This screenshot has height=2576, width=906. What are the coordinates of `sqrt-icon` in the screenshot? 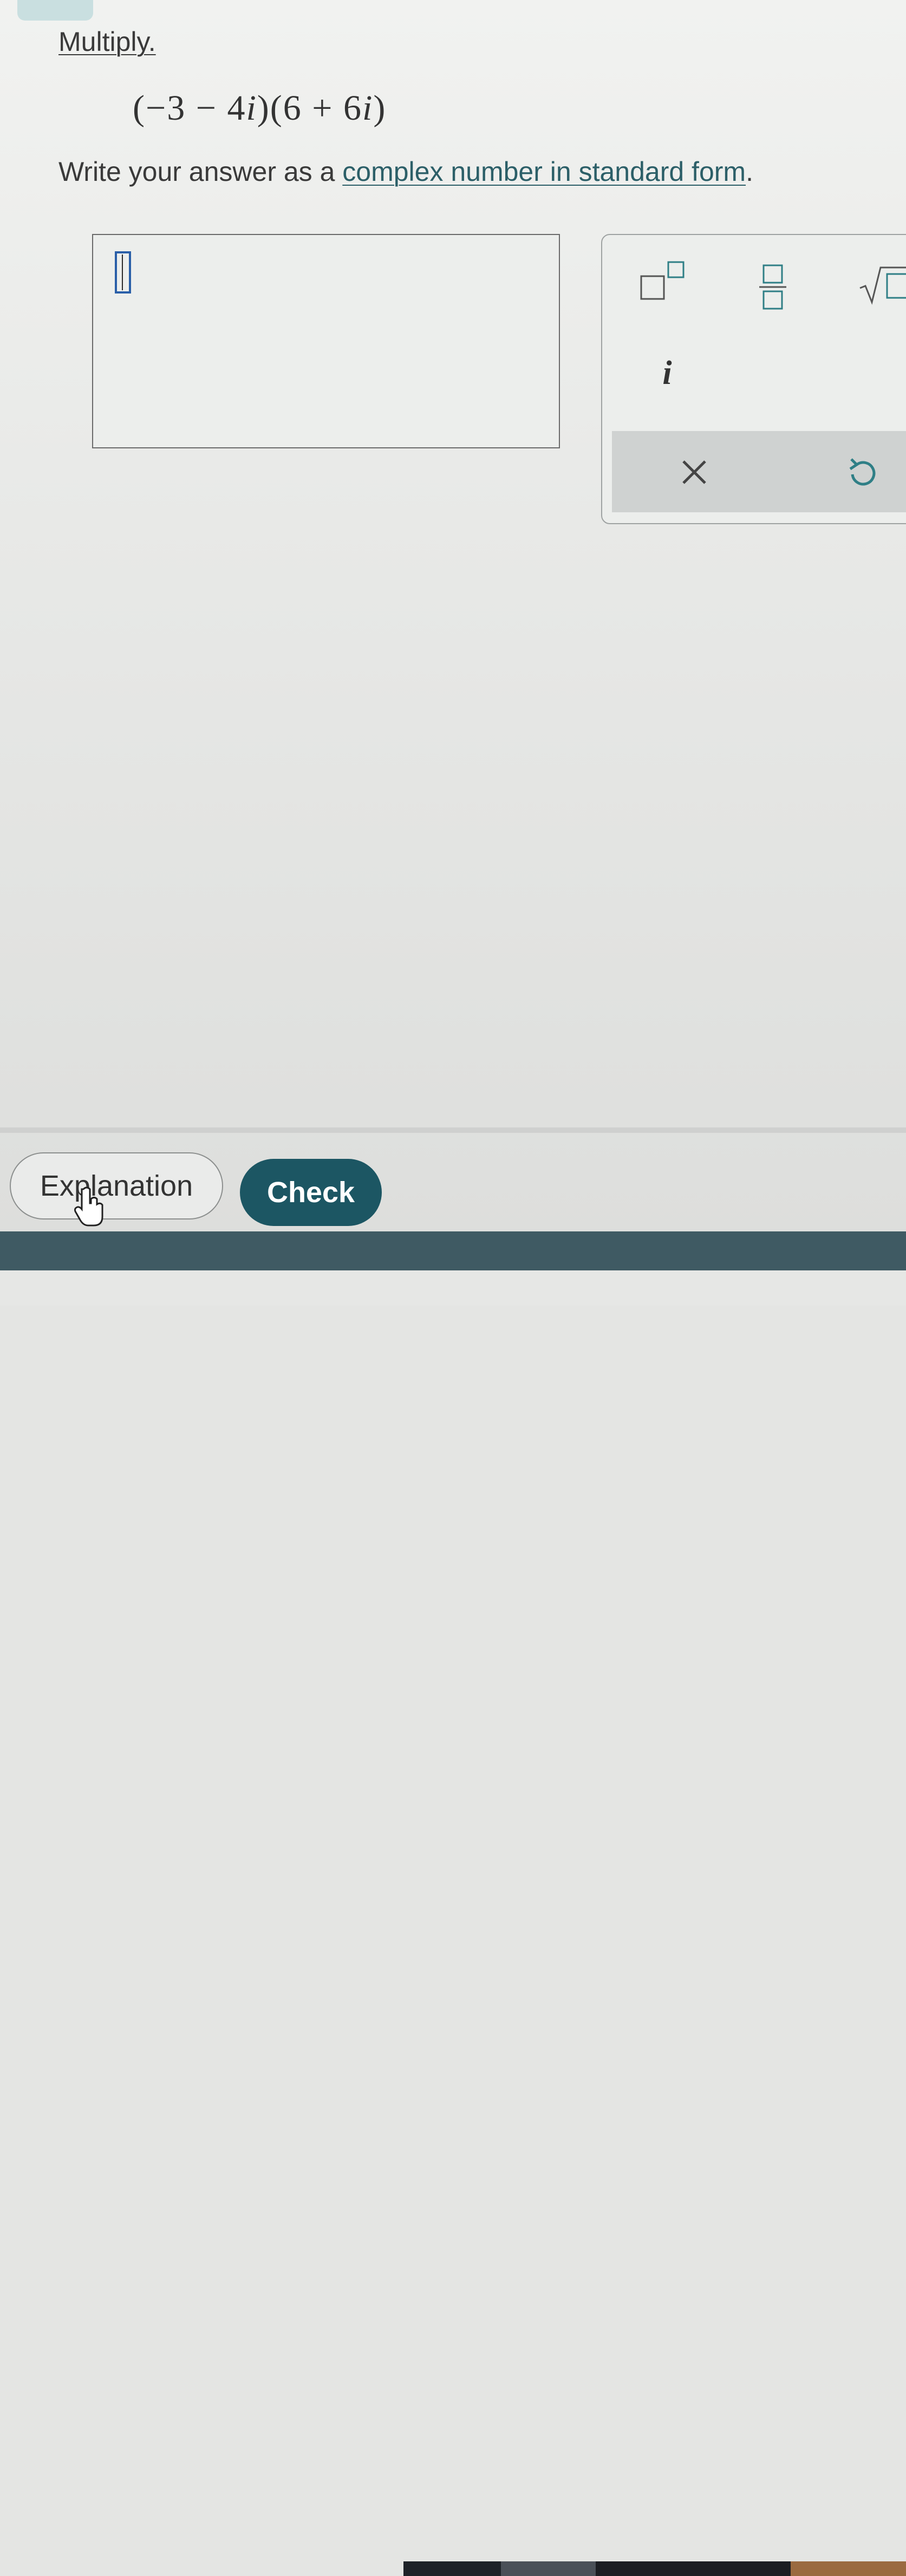 It's located at (883, 285).